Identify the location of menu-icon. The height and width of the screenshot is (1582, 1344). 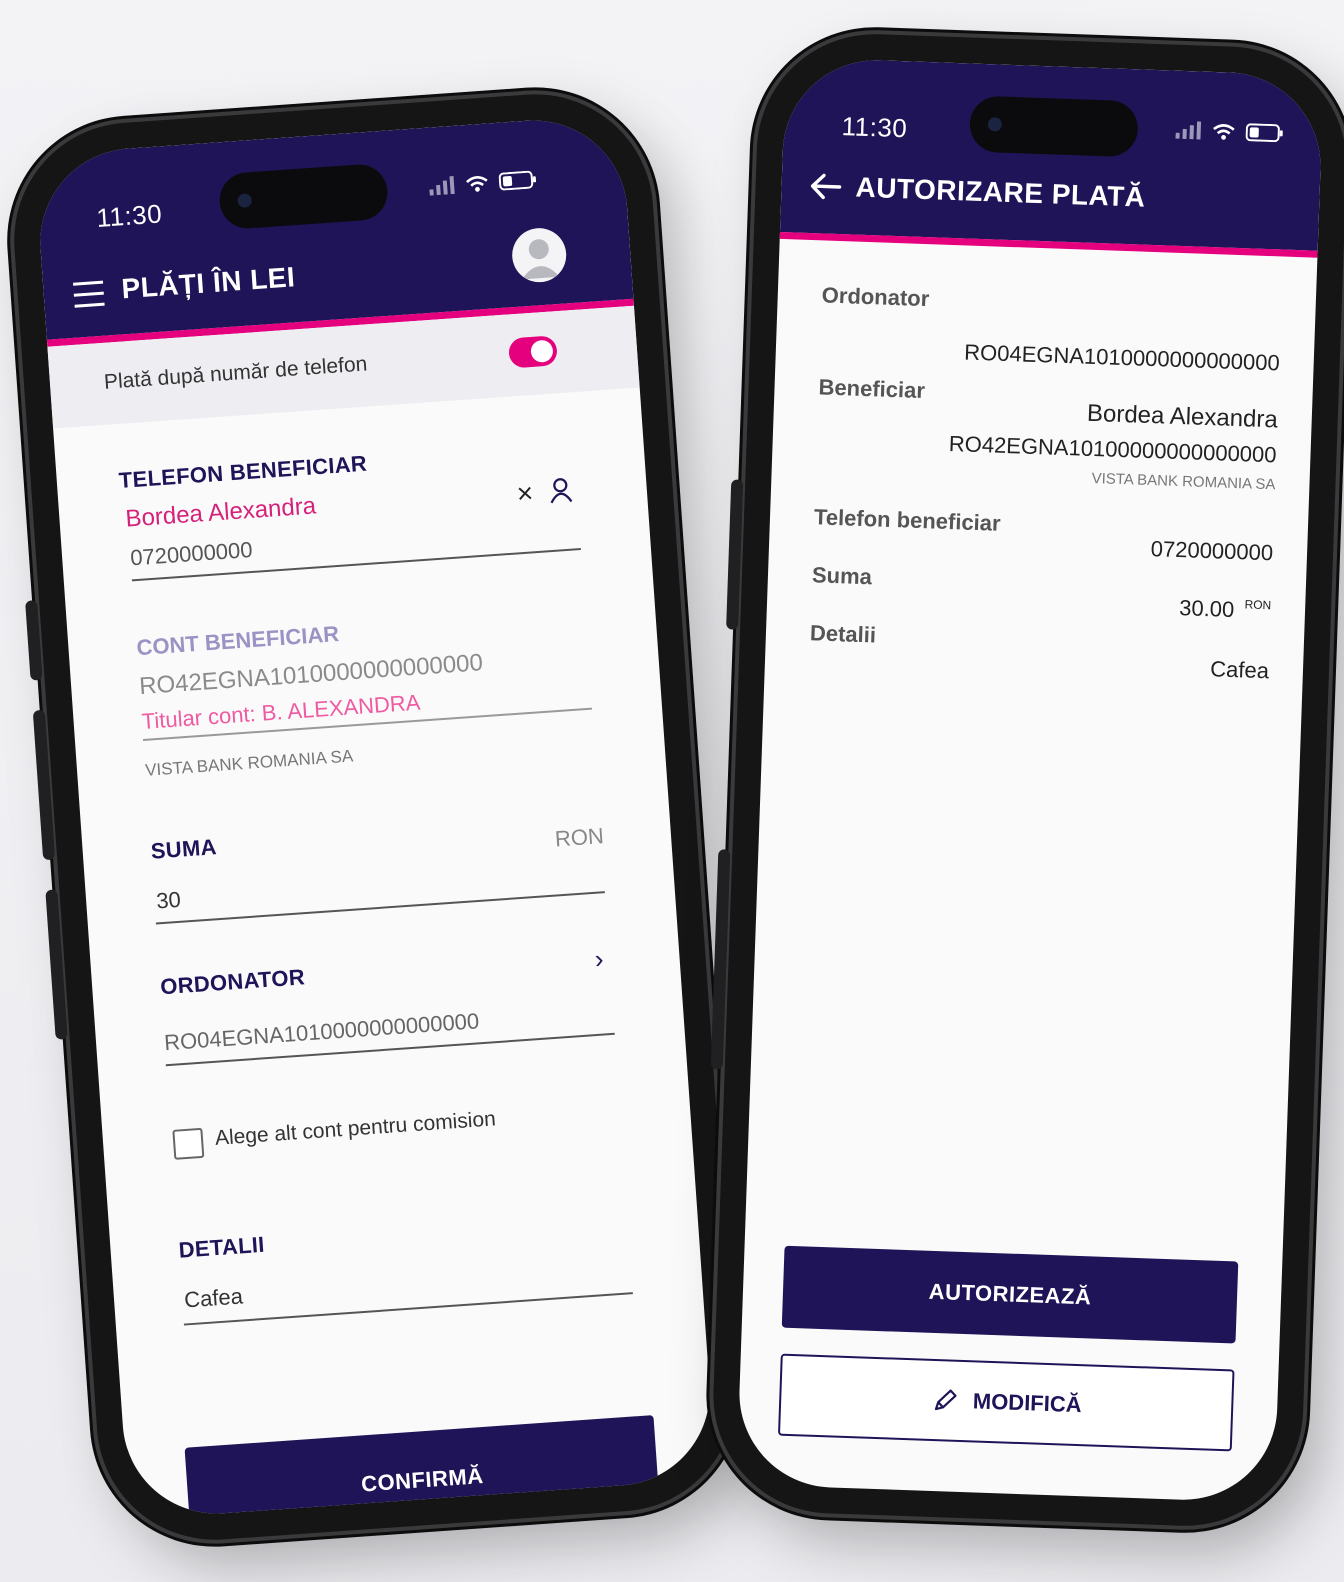
(88, 293).